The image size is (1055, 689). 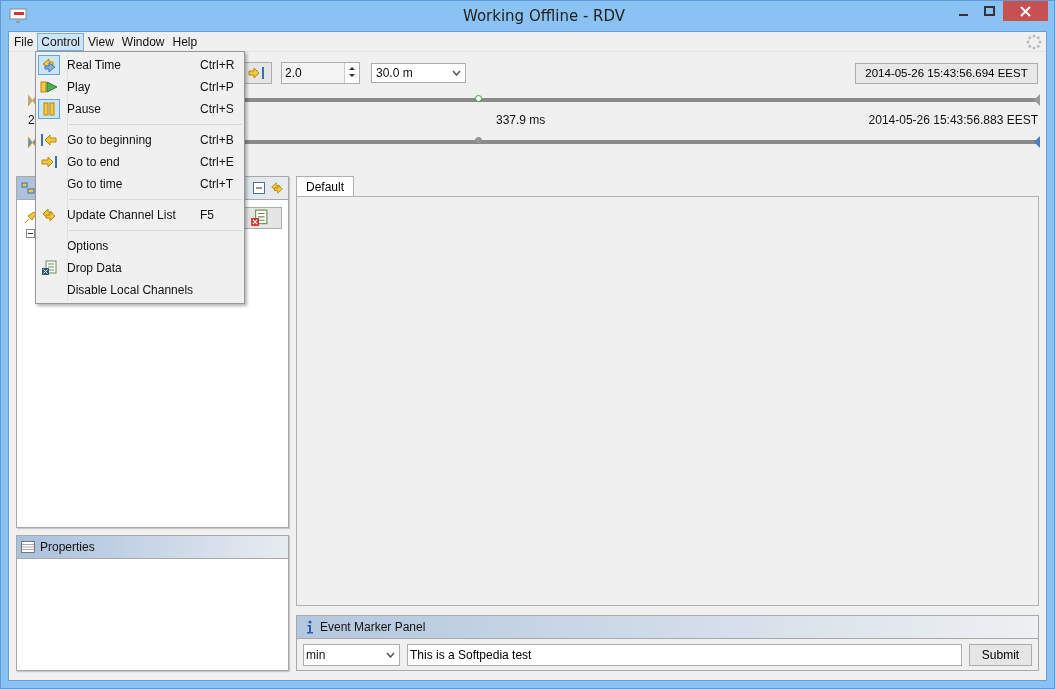 I want to click on close-icon, so click(x=1025, y=11).